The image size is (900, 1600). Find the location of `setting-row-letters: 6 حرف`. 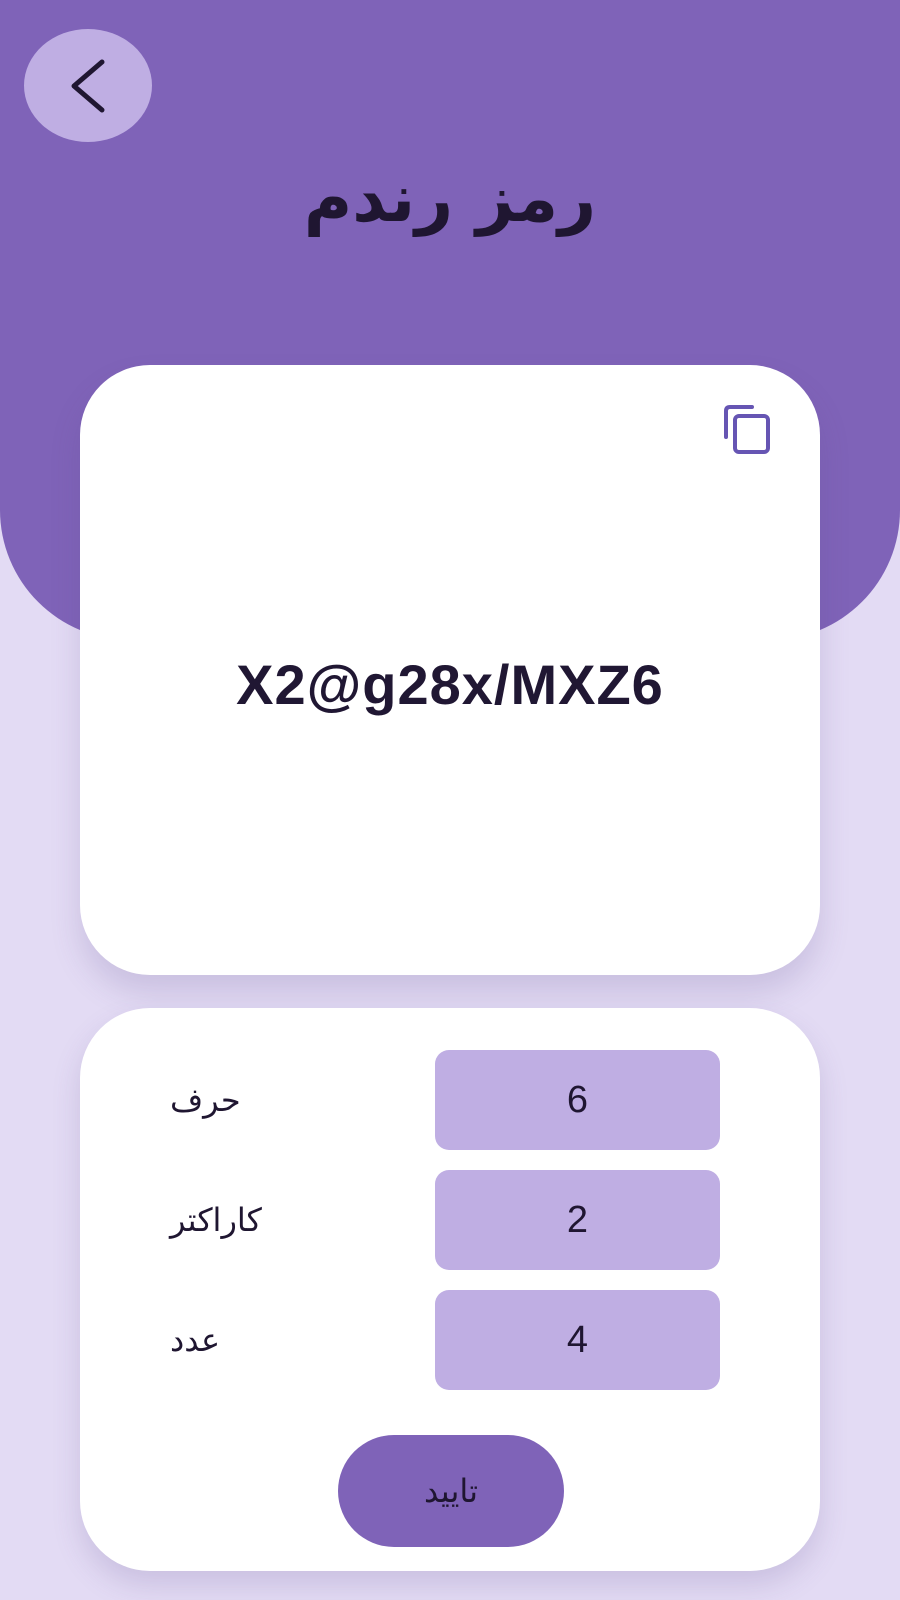

setting-row-letters: 6 حرف is located at coordinates (450, 1100).